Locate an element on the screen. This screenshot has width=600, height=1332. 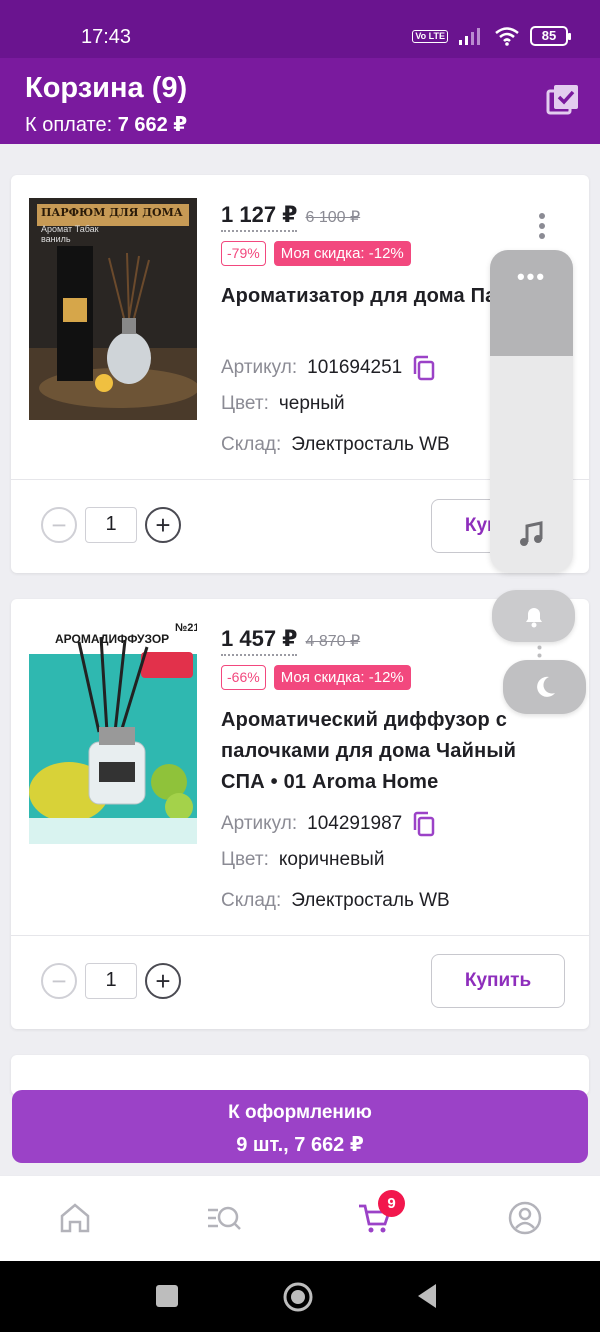
article-value: 101694251 is located at coordinates (355, 367).